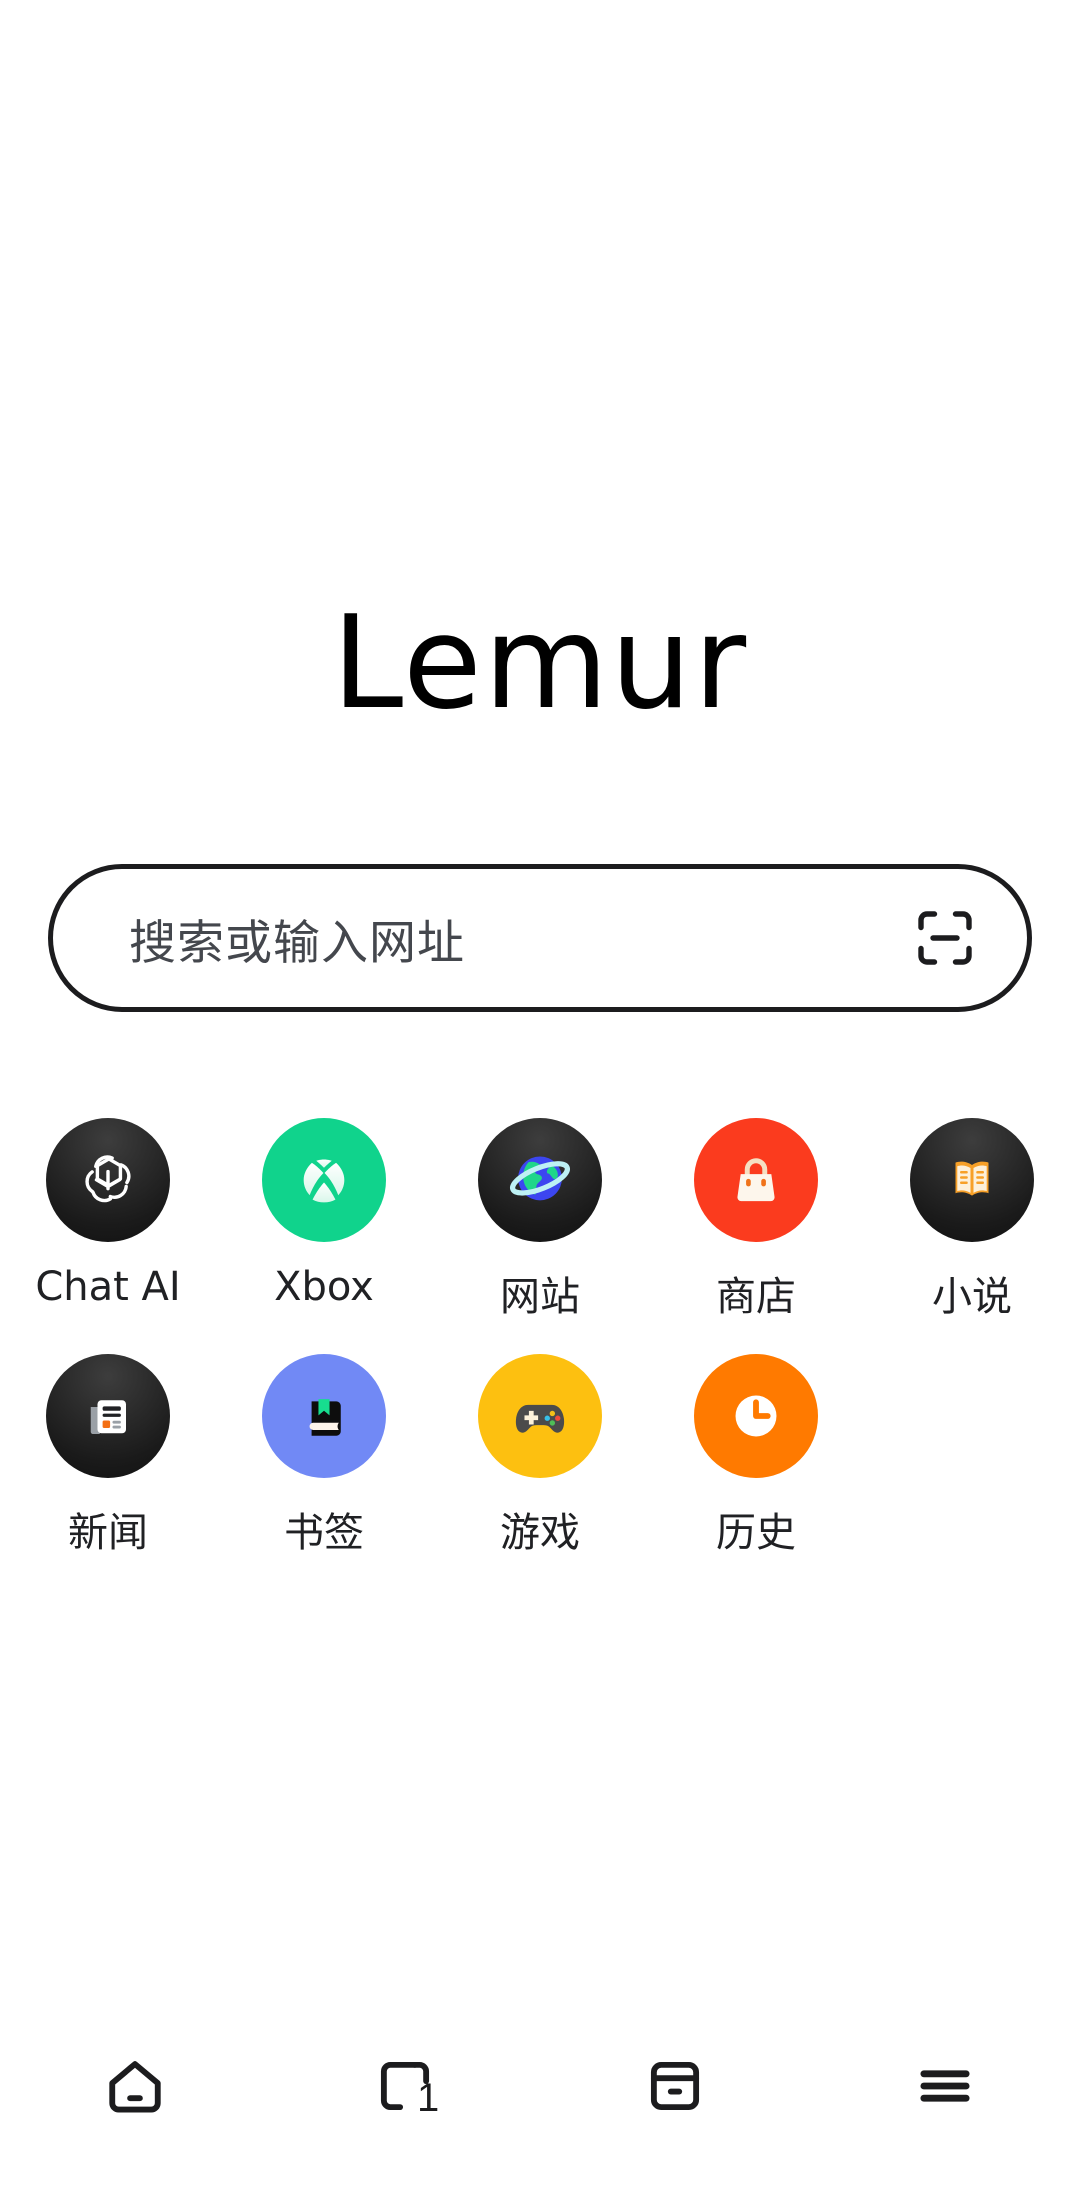 Image resolution: width=1080 pixels, height=2186 pixels. I want to click on shortcut-chat-ai: Chat AI, so click(108, 1220).